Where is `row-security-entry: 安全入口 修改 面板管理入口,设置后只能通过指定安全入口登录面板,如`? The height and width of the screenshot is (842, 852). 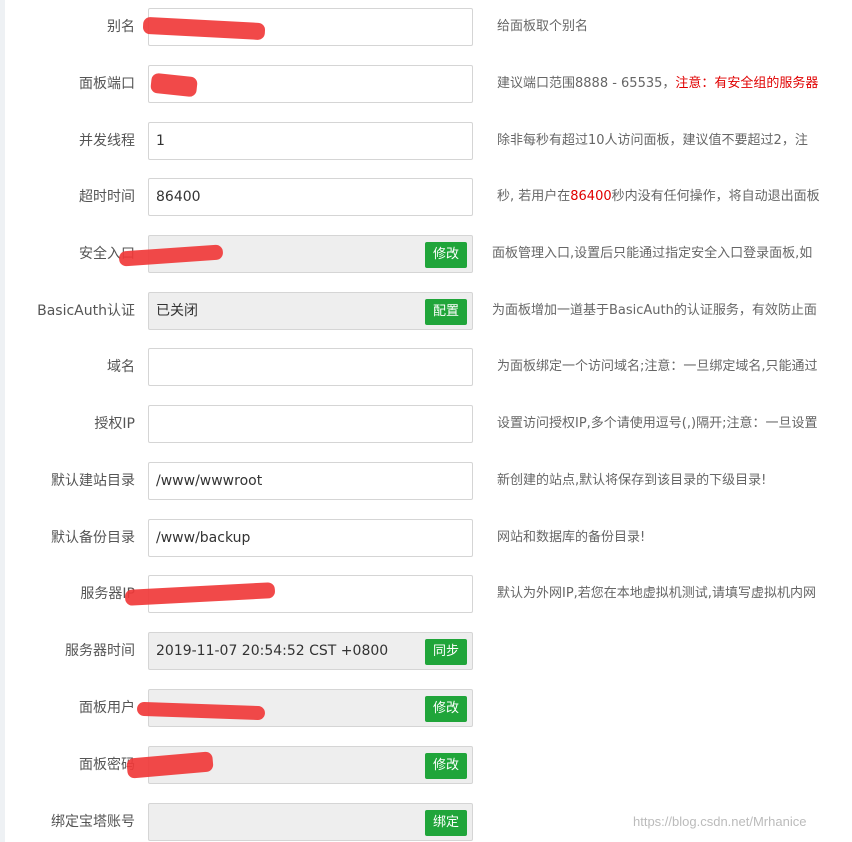
row-security-entry: 安全入口 修改 面板管理入口,设置后只能通过指定安全入口登录面板,如 is located at coordinates (426, 254).